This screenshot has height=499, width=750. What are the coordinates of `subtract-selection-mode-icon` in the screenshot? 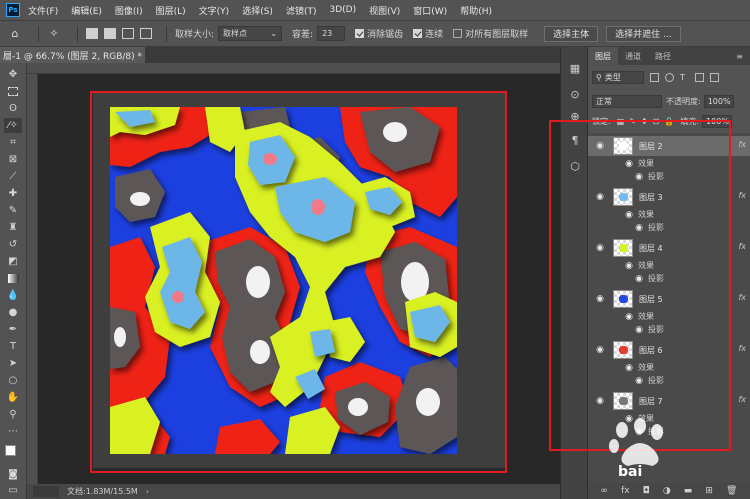 It's located at (128, 33).